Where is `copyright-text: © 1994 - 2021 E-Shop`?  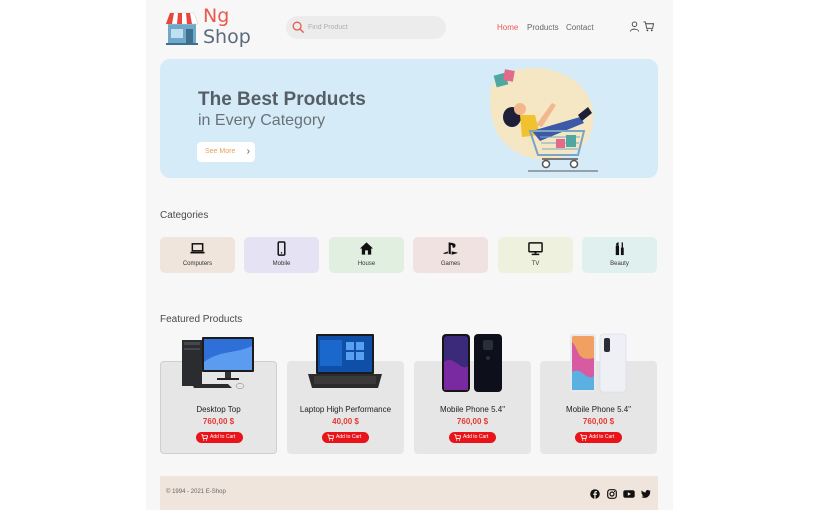
copyright-text: © 1994 - 2021 E-Shop is located at coordinates (196, 492).